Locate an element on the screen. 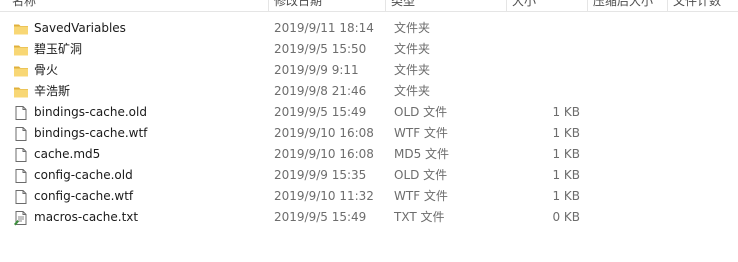 This screenshot has width=738, height=262. file-date-modified: 2019/9/9 9:11 is located at coordinates (316, 70).